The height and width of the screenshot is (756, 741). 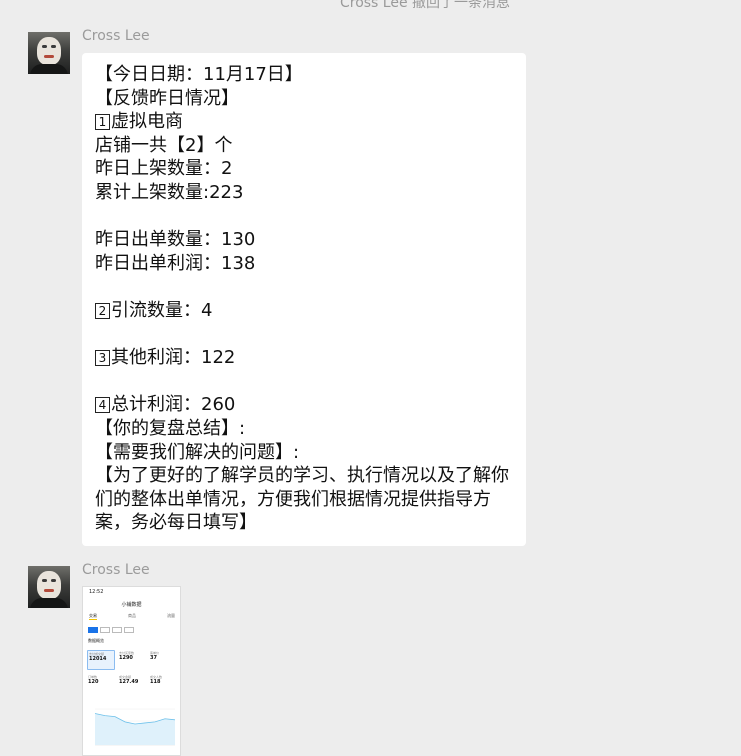 I want to click on phone-metric-card: 订单数 120, so click(x=101, y=684).